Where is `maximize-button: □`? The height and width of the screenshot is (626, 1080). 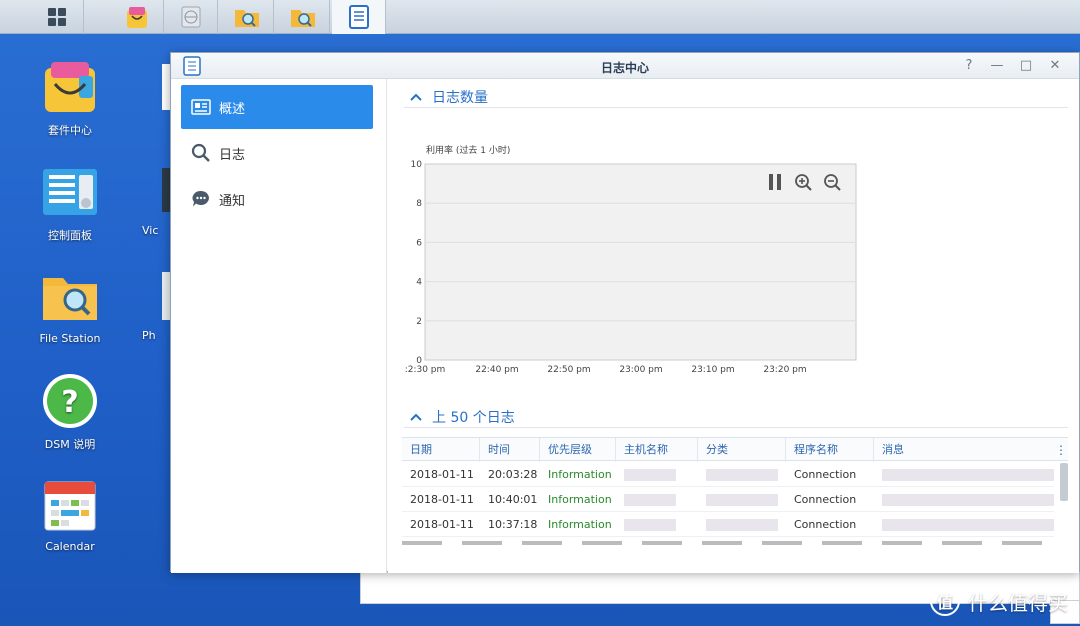
maximize-button: □ is located at coordinates (1026, 66).